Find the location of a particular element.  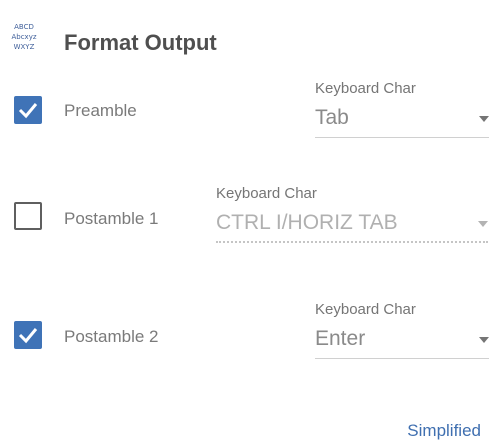

preamble-keyboard-char-field: Keyboard Char Tab is located at coordinates (402, 109).